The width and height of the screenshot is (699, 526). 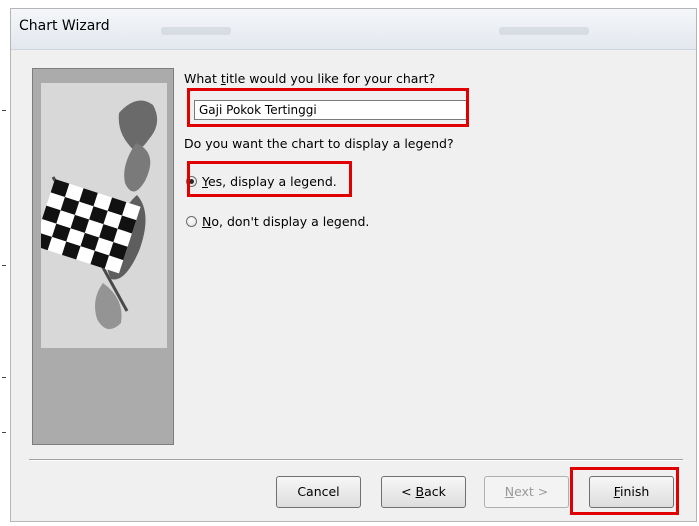 I want to click on back-button: < Back, so click(x=423, y=492).